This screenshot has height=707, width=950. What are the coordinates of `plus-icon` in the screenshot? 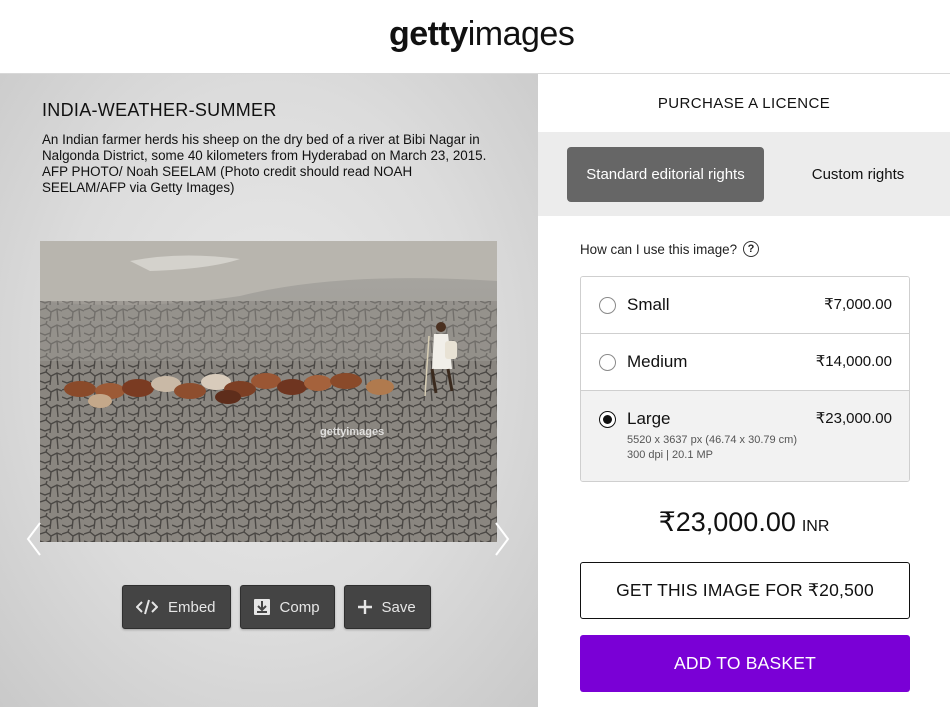 It's located at (364, 607).